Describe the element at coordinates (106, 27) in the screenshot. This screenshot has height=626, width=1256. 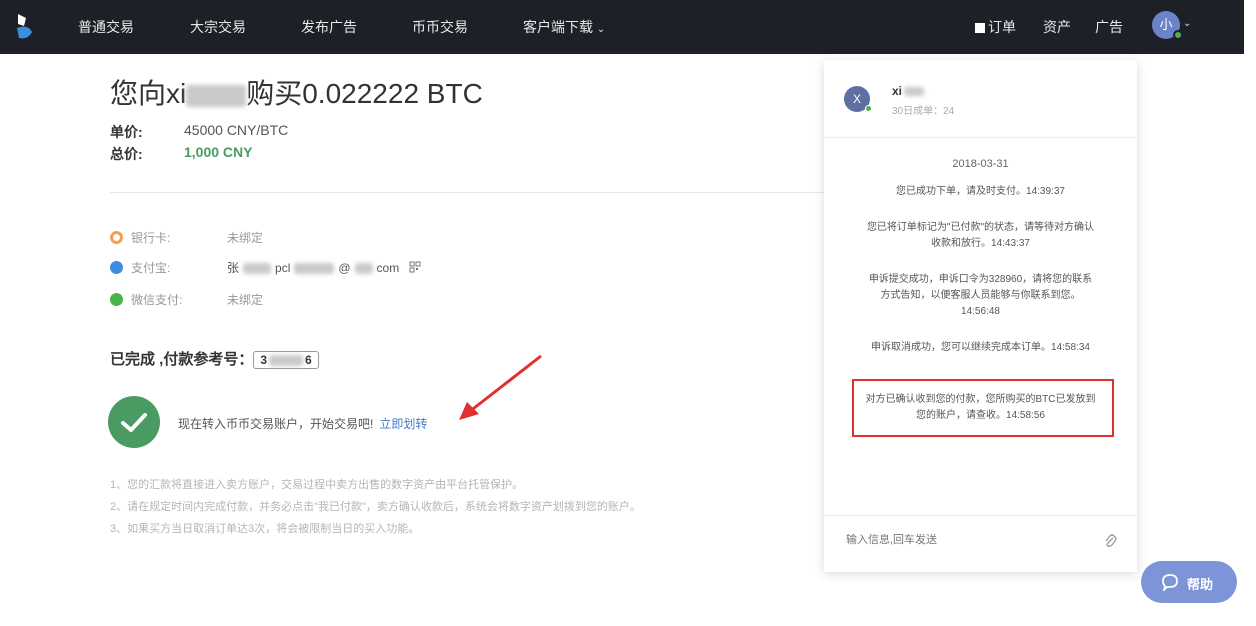
I see `nav-normal-trade: 普通交易` at that location.